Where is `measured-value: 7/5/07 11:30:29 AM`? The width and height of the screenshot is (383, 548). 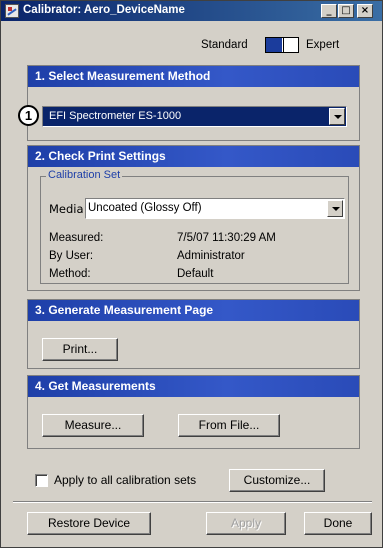 measured-value: 7/5/07 11:30:29 AM is located at coordinates (226, 238).